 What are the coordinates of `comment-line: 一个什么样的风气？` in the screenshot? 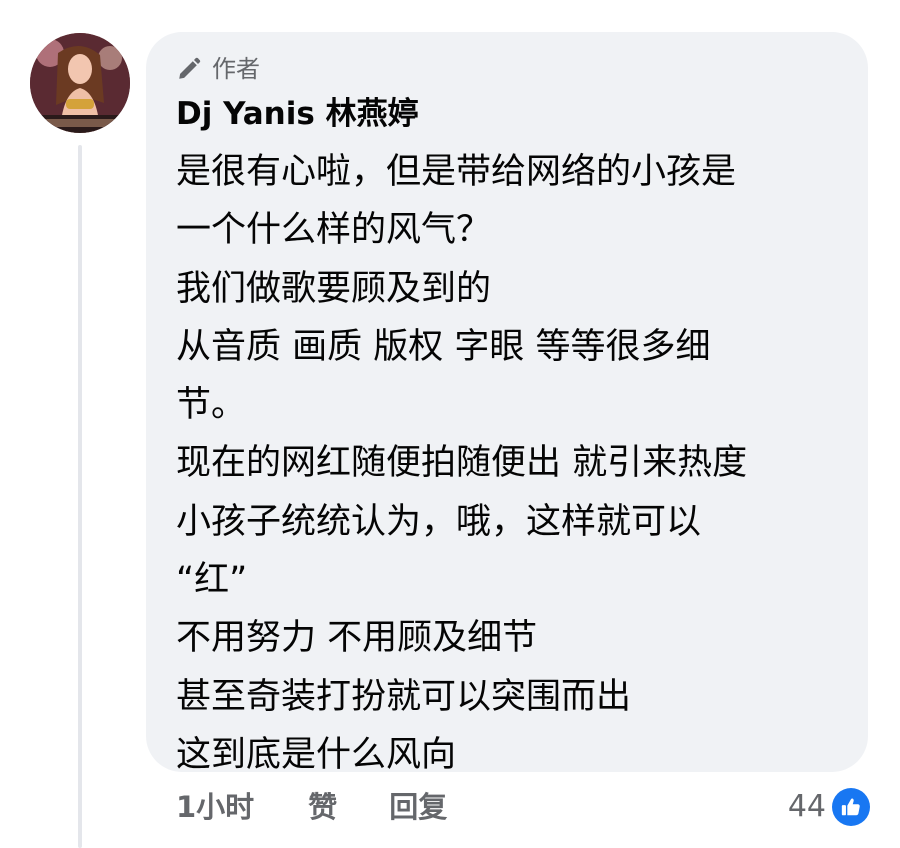 It's located at (334, 230).